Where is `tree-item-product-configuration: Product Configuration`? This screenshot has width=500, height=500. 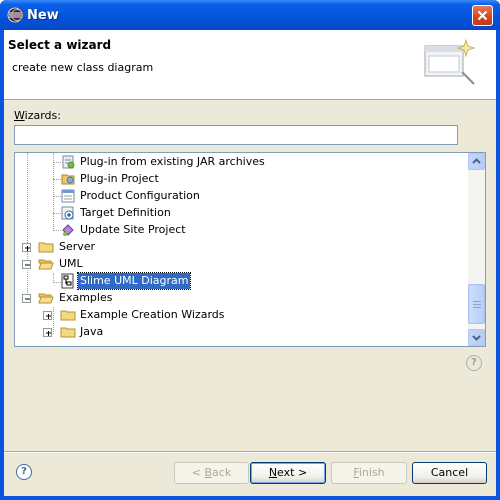 tree-item-product-configuration: Product Configuration is located at coordinates (241, 196).